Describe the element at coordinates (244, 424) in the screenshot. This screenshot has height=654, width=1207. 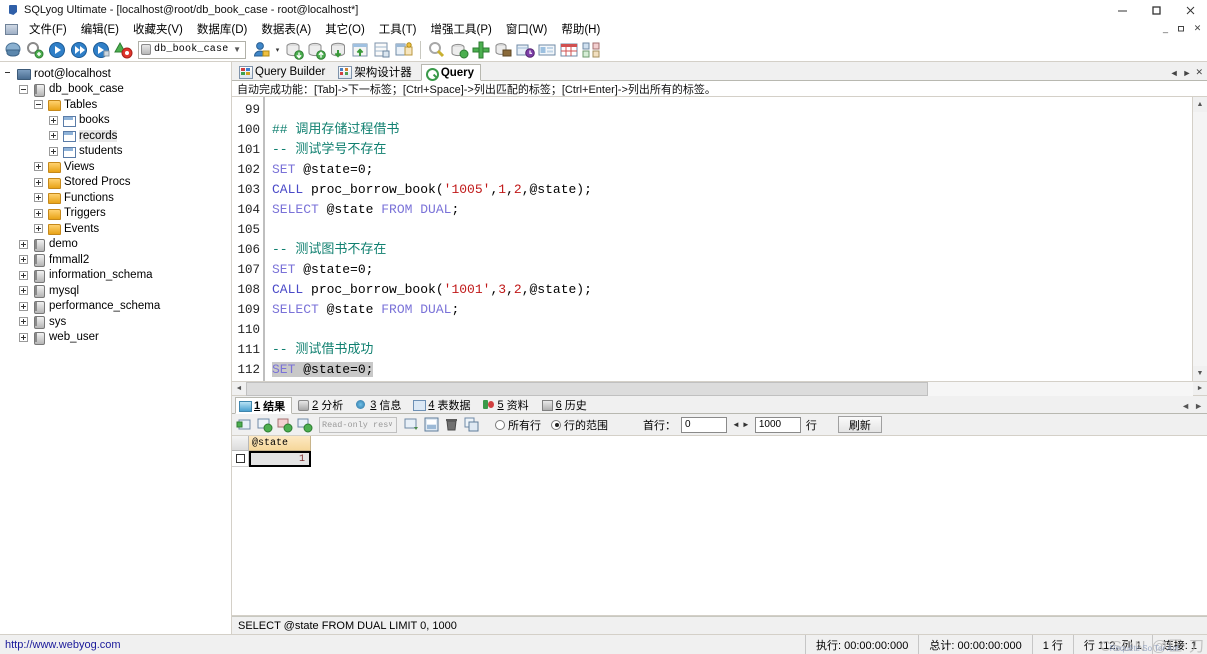
I see `insert-row-icon` at that location.